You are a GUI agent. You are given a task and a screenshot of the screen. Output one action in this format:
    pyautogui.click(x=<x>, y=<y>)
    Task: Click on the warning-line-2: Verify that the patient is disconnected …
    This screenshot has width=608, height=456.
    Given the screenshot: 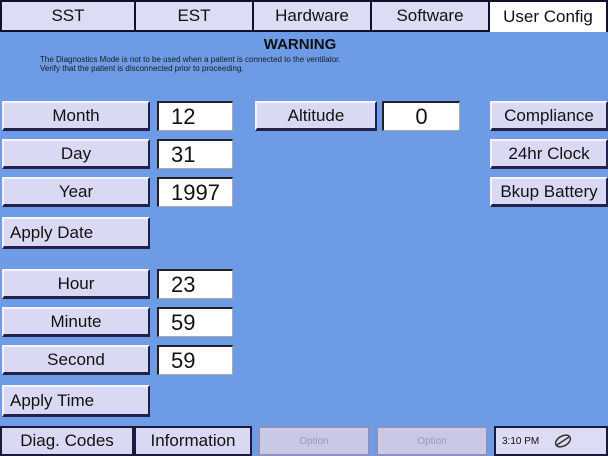 What is the action you would take?
    pyautogui.click(x=142, y=68)
    